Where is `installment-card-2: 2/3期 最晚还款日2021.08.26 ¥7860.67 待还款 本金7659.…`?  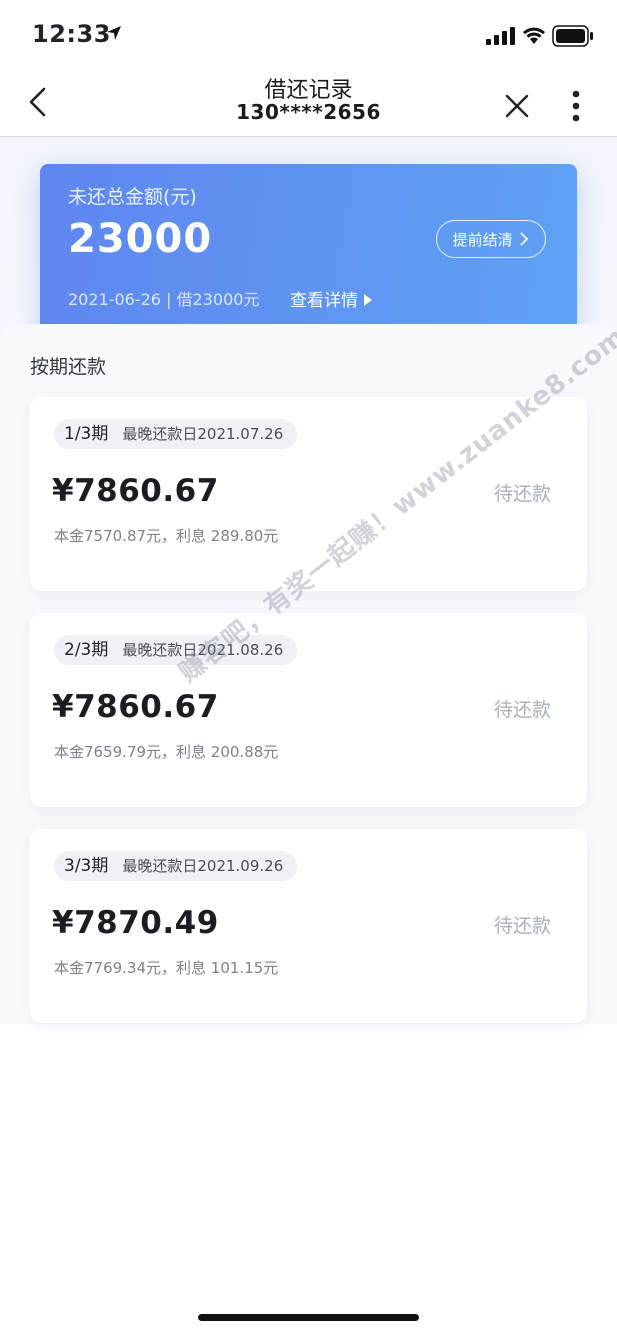 installment-card-2: 2/3期 最晚还款日2021.08.26 ¥7860.67 待还款 本金7659.… is located at coordinates (308, 710).